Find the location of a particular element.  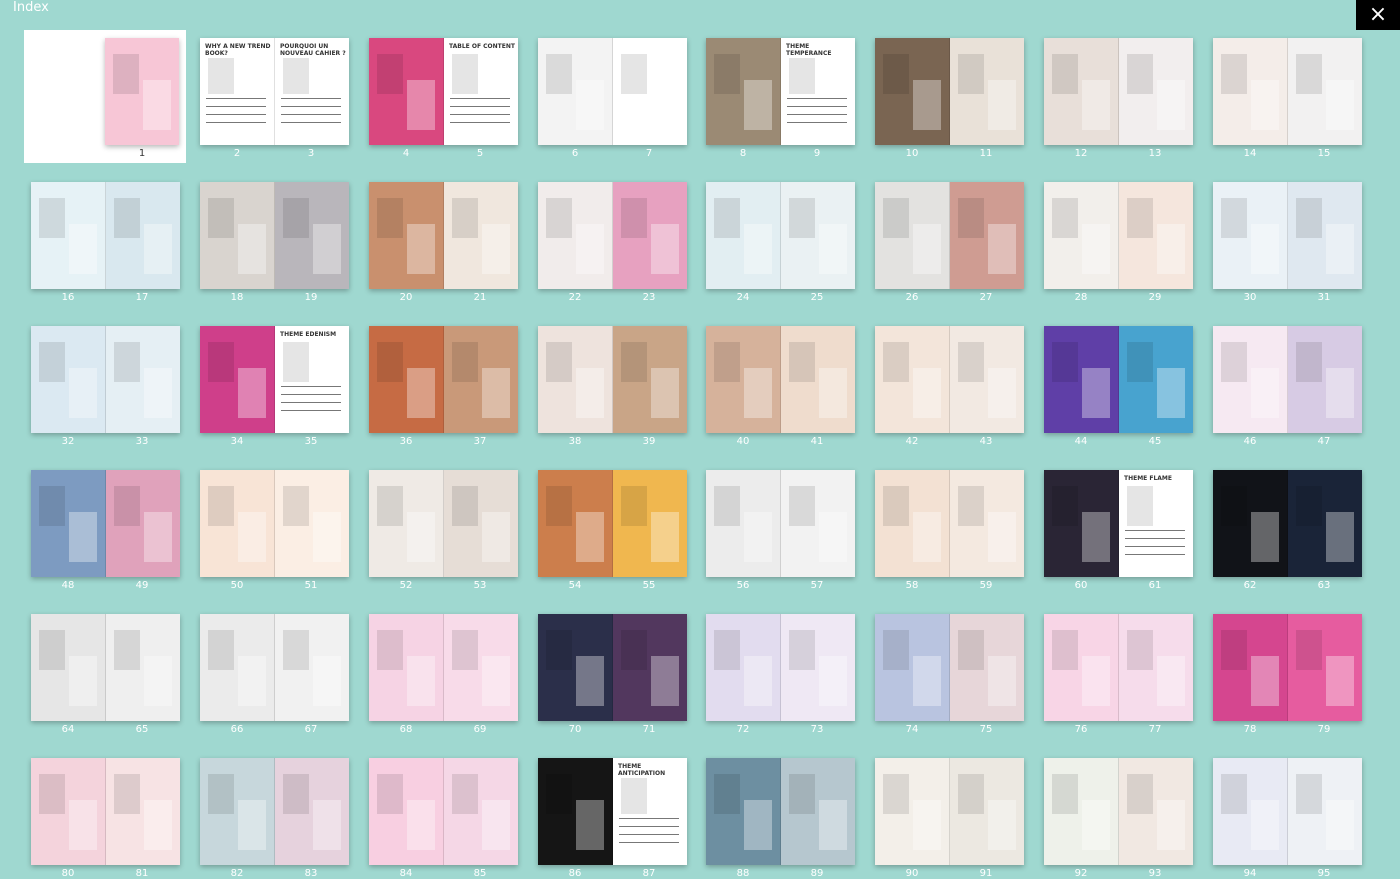

page-thumbnail: THEME TEMPERANCE is located at coordinates (818, 91).